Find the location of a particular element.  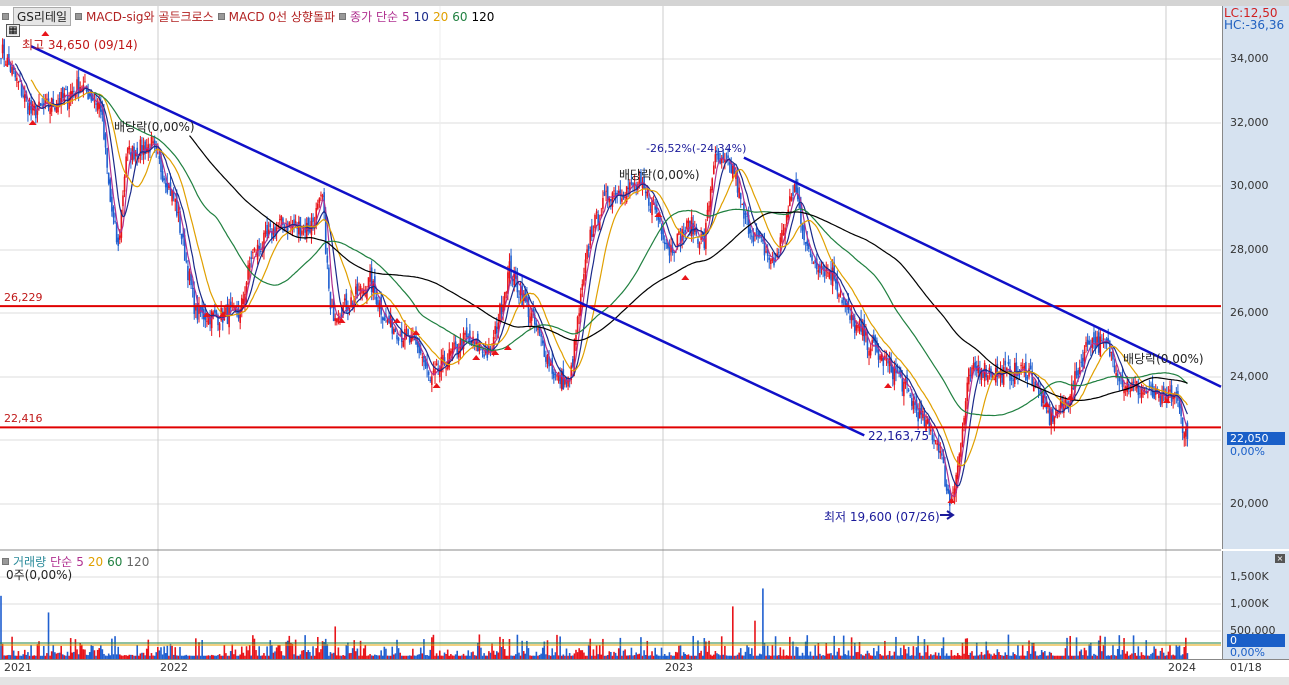

close-panel-icon: × is located at coordinates (1280, 558).